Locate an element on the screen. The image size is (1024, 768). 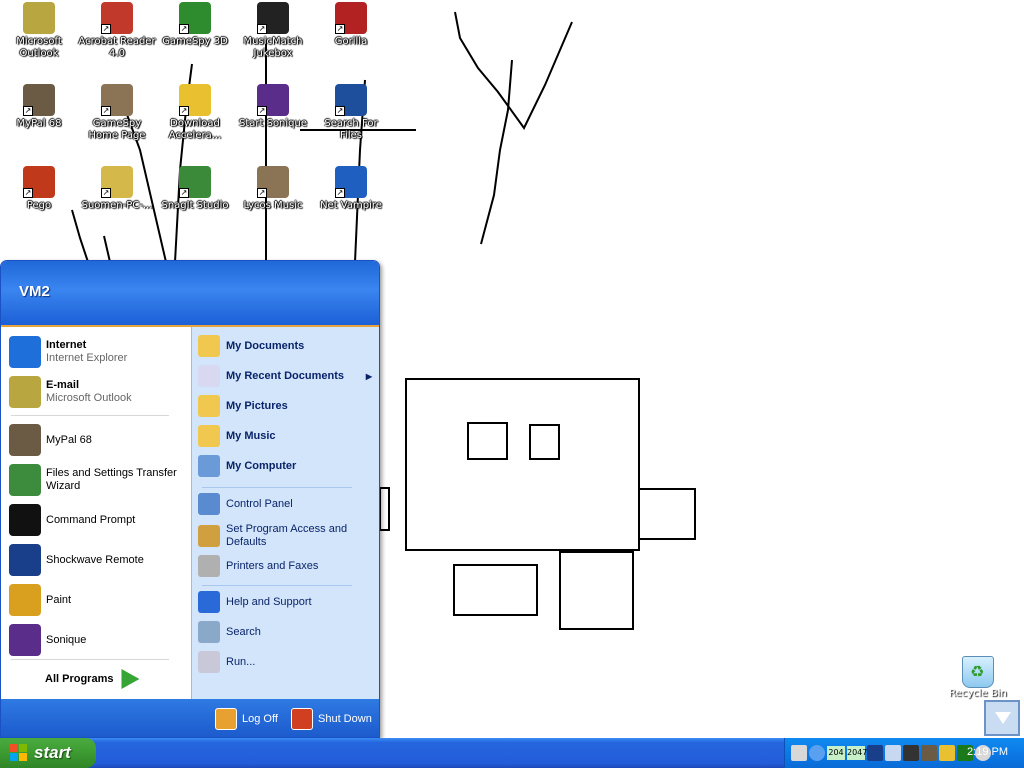
folder-music-icon is located at coordinates (209, 436).